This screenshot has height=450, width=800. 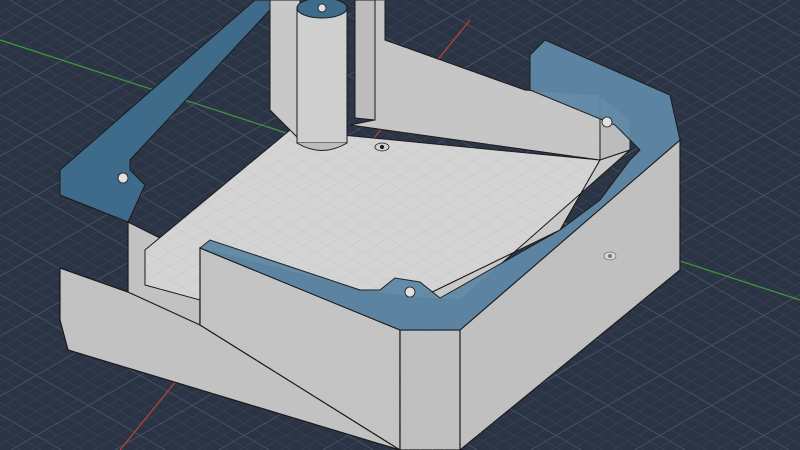 What do you see at coordinates (410, 292) in the screenshot?
I see `screw-hole-front` at bounding box center [410, 292].